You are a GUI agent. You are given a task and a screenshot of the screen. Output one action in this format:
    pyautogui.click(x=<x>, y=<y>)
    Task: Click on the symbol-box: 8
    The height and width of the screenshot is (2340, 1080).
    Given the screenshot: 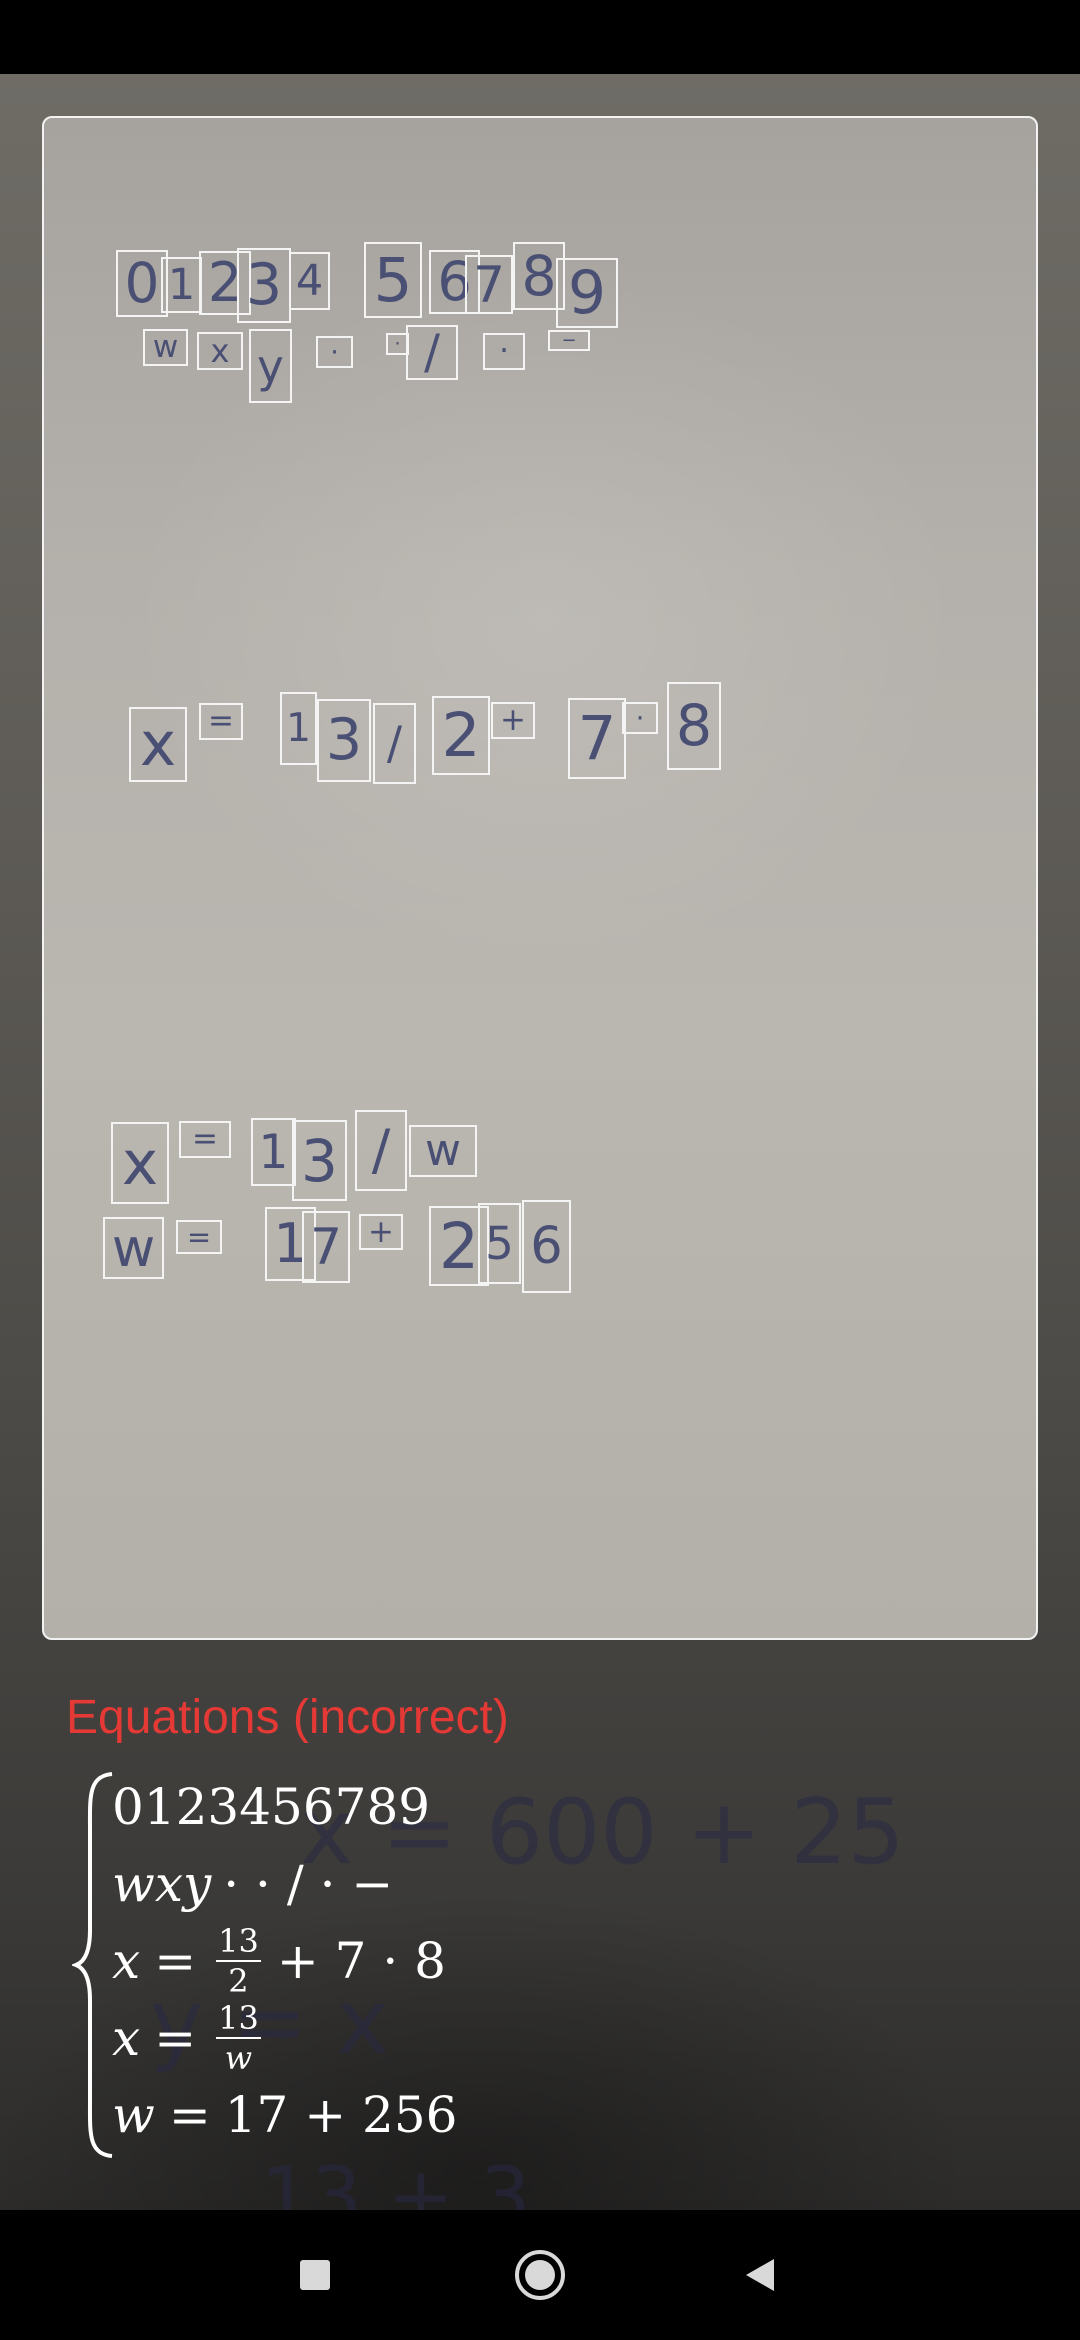 What is the action you would take?
    pyautogui.click(x=694, y=726)
    